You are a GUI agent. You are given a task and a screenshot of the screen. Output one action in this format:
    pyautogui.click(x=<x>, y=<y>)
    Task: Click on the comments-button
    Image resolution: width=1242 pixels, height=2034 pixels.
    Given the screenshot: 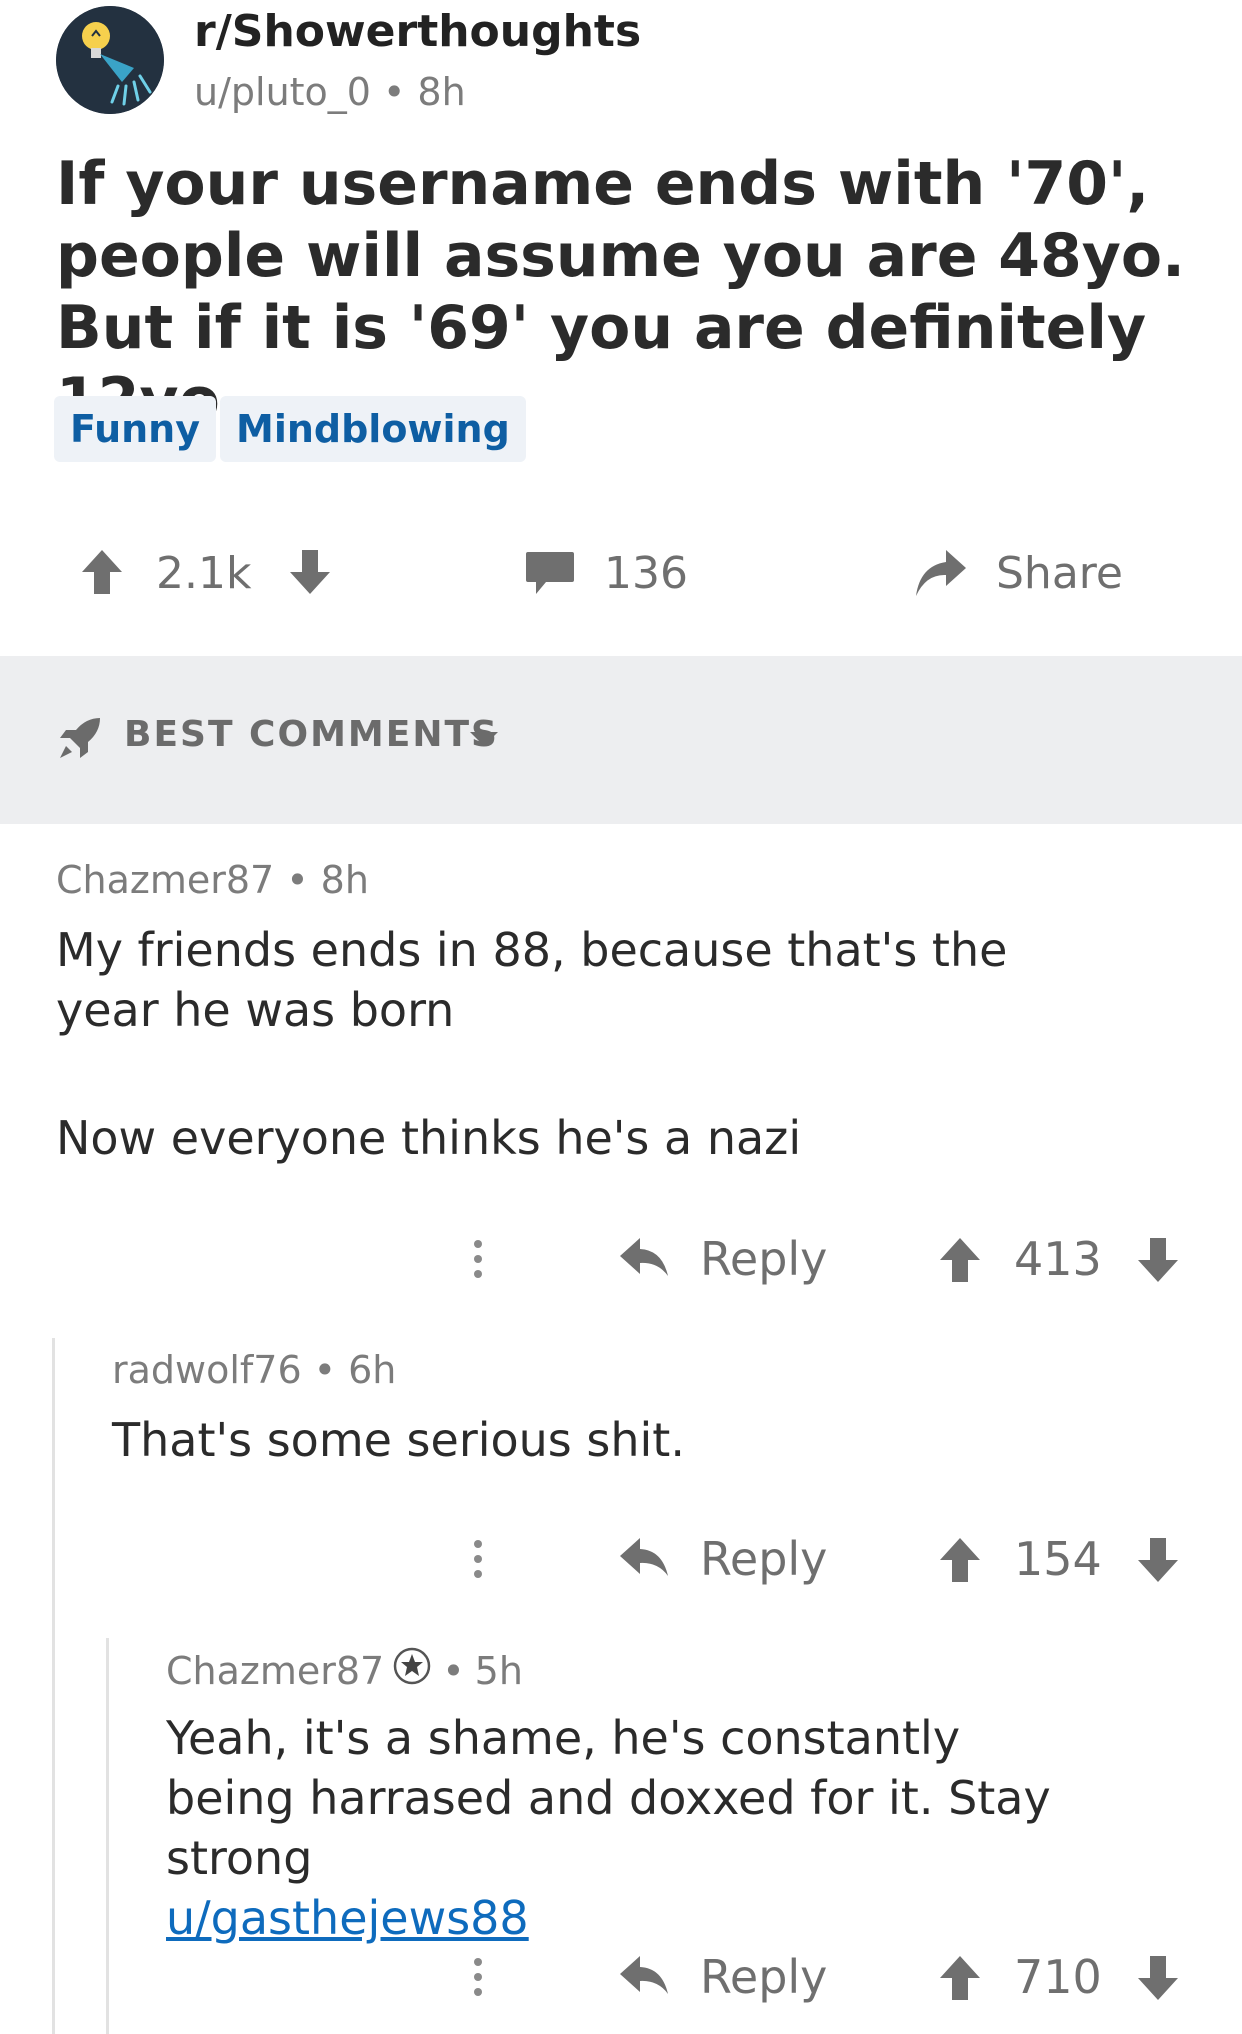 What is the action you would take?
    pyautogui.click(x=550, y=575)
    